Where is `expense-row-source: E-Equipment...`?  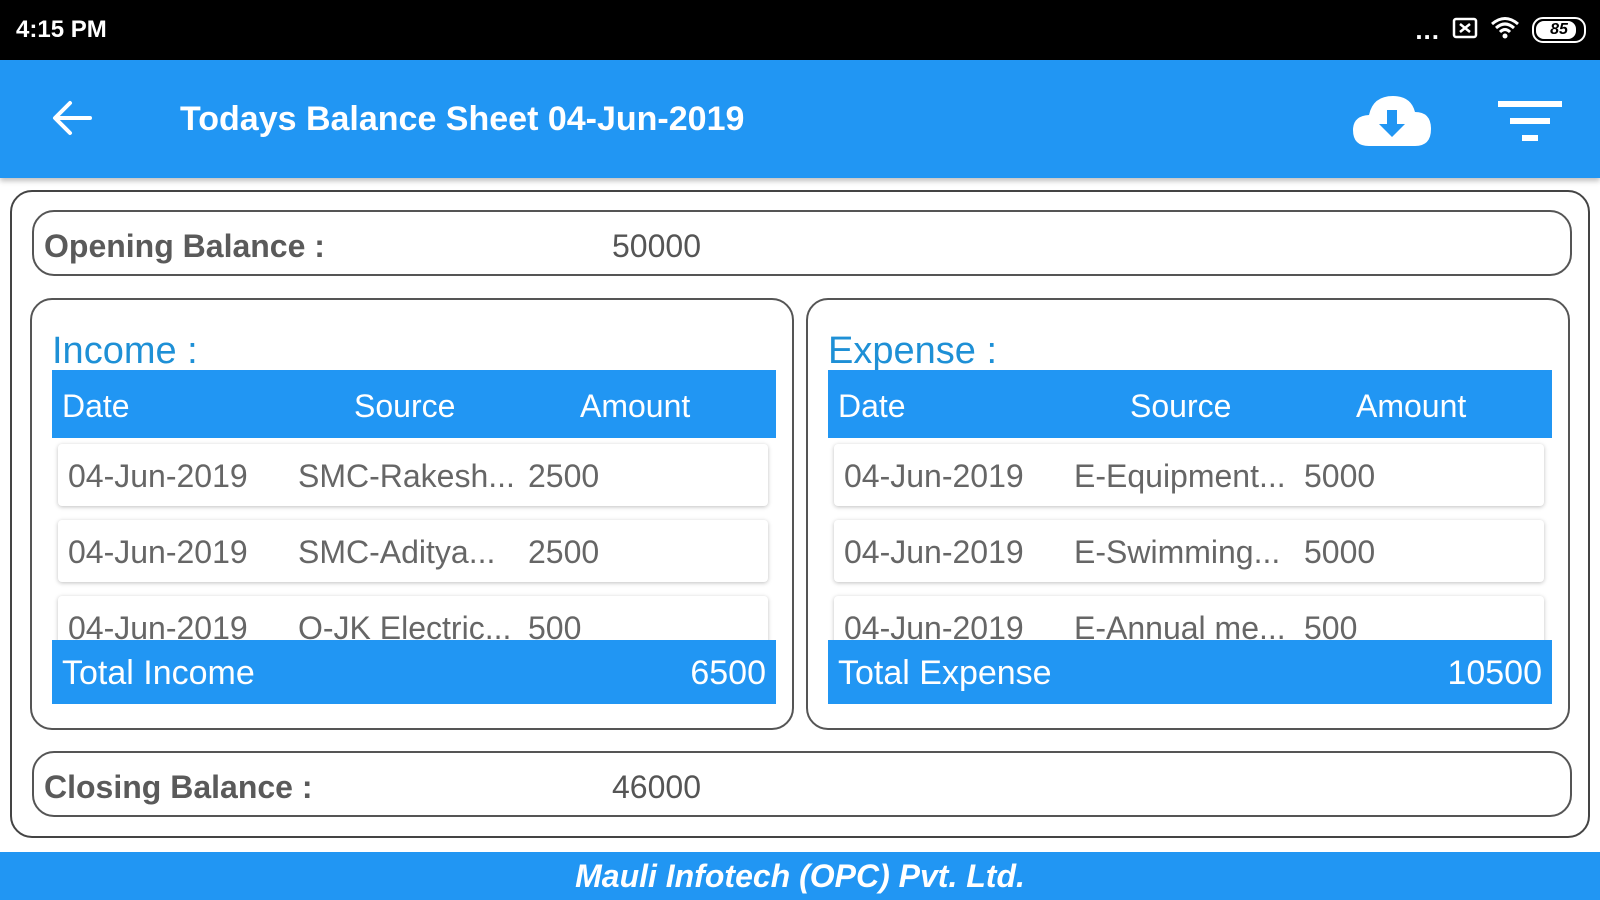 expense-row-source: E-Equipment... is located at coordinates (1180, 476).